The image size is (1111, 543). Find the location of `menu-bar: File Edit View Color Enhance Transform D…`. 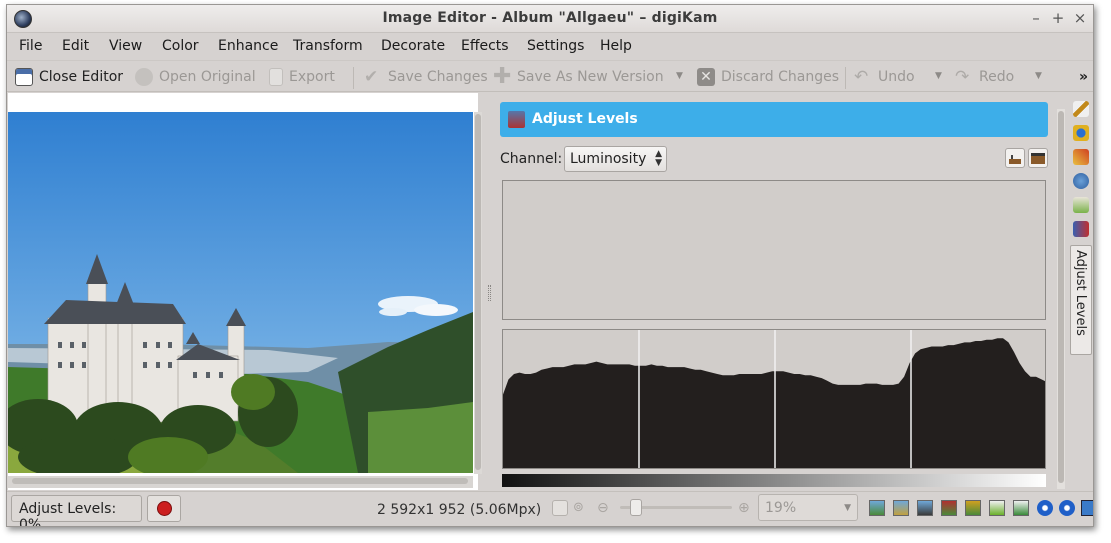

menu-bar: File Edit View Color Enhance Transform D… is located at coordinates (550, 46).